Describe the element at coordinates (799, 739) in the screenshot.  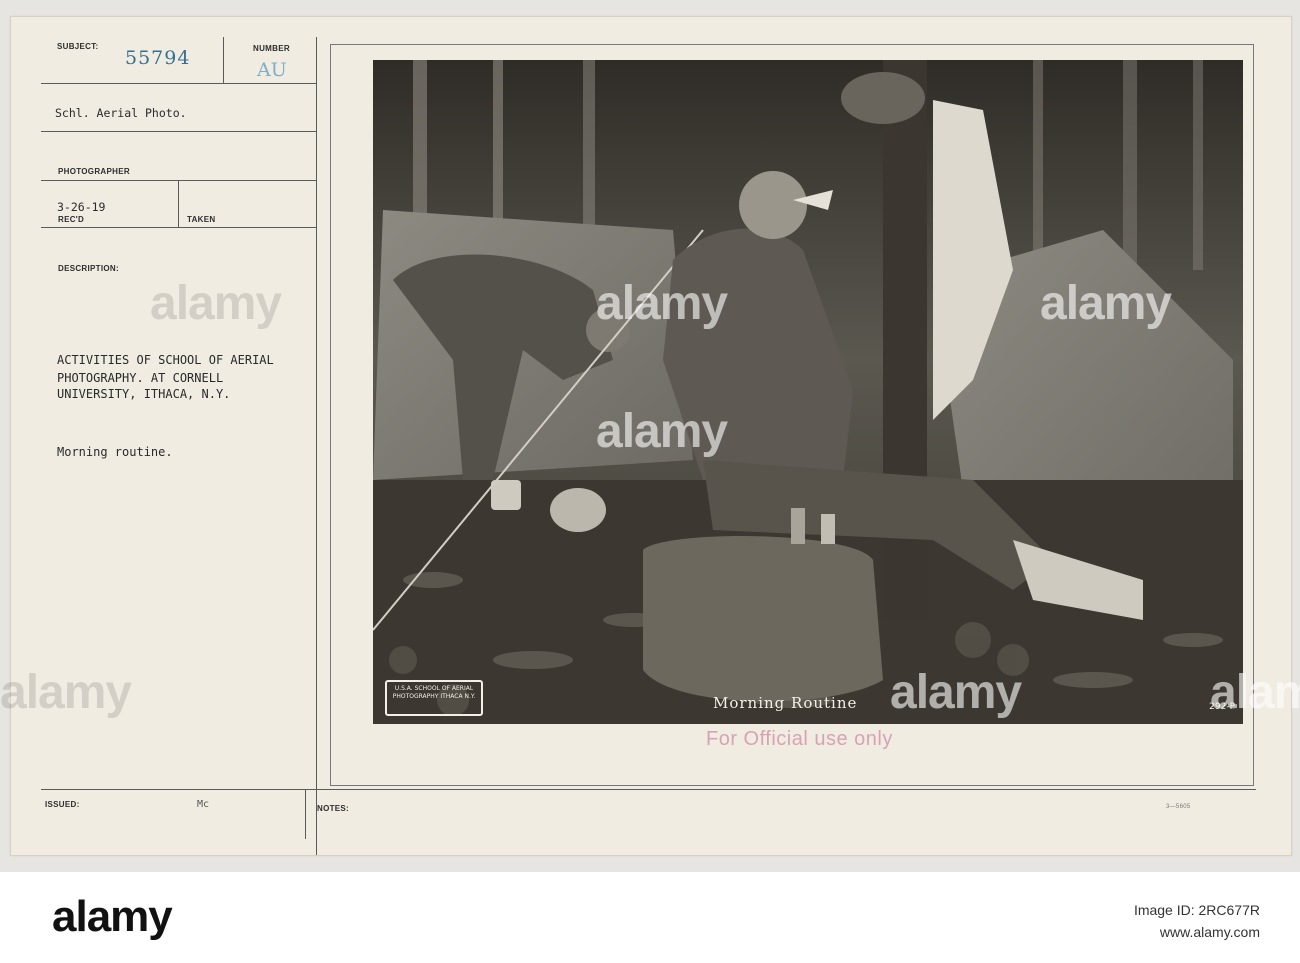
I see `official-use-stamp: For Official use only` at that location.